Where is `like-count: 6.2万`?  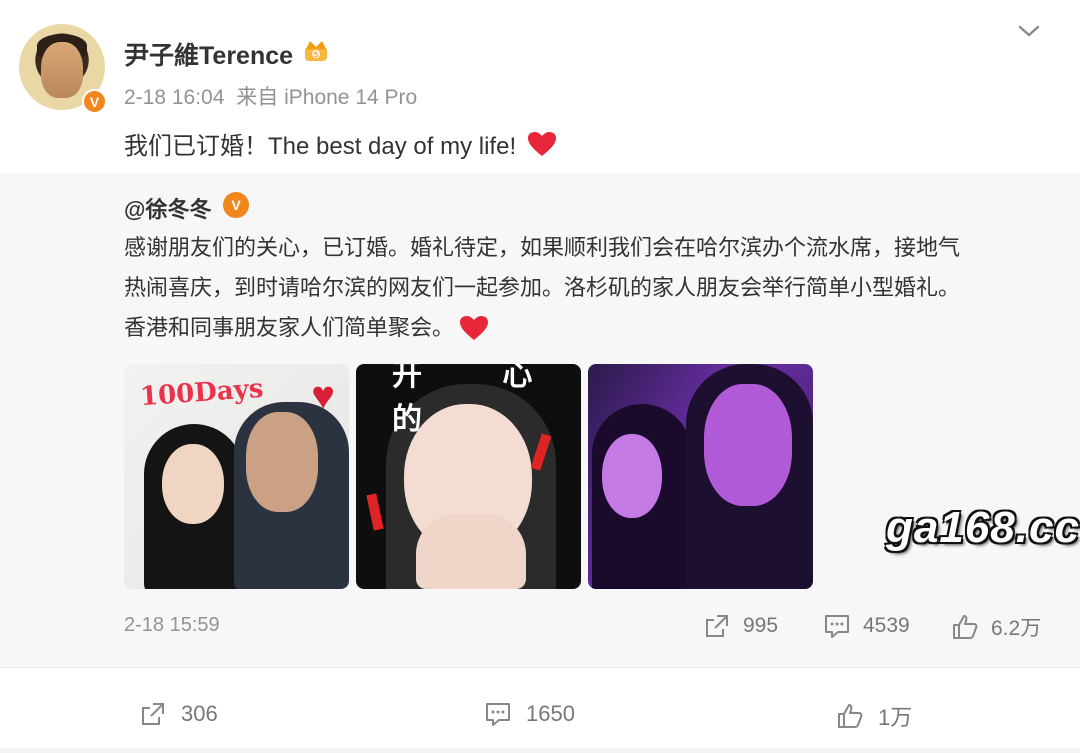 like-count: 6.2万 is located at coordinates (1016, 628).